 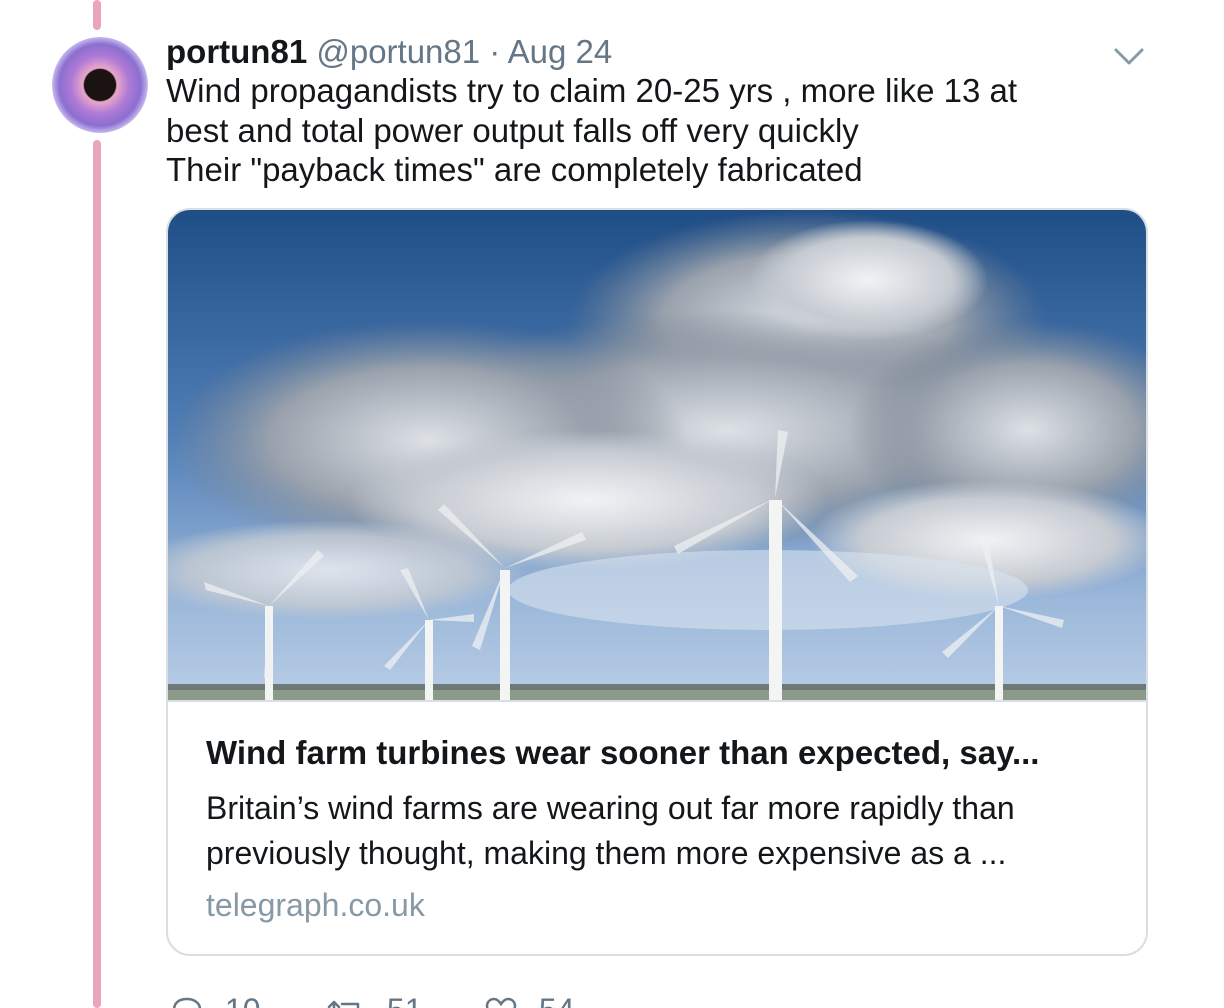 I want to click on thread-line-top, so click(x=97, y=15).